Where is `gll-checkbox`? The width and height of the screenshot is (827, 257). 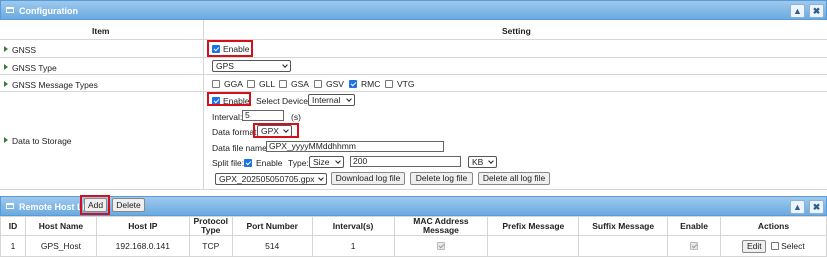
gll-checkbox is located at coordinates (251, 84).